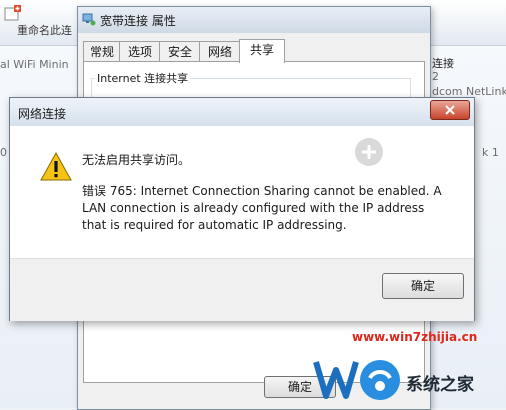  I want to click on watermark-logo-icon, so click(356, 380).